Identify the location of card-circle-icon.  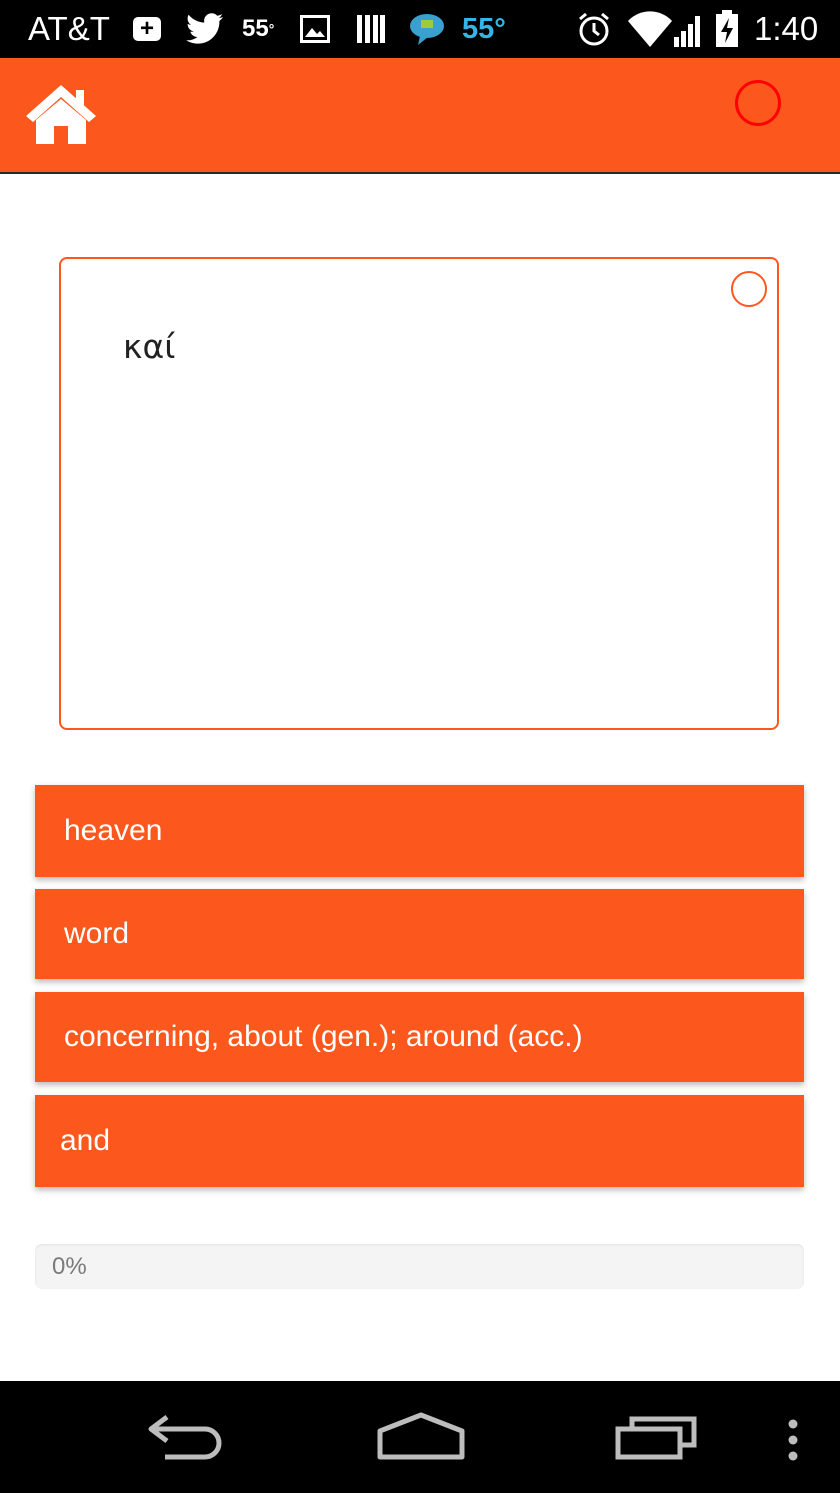
(749, 289).